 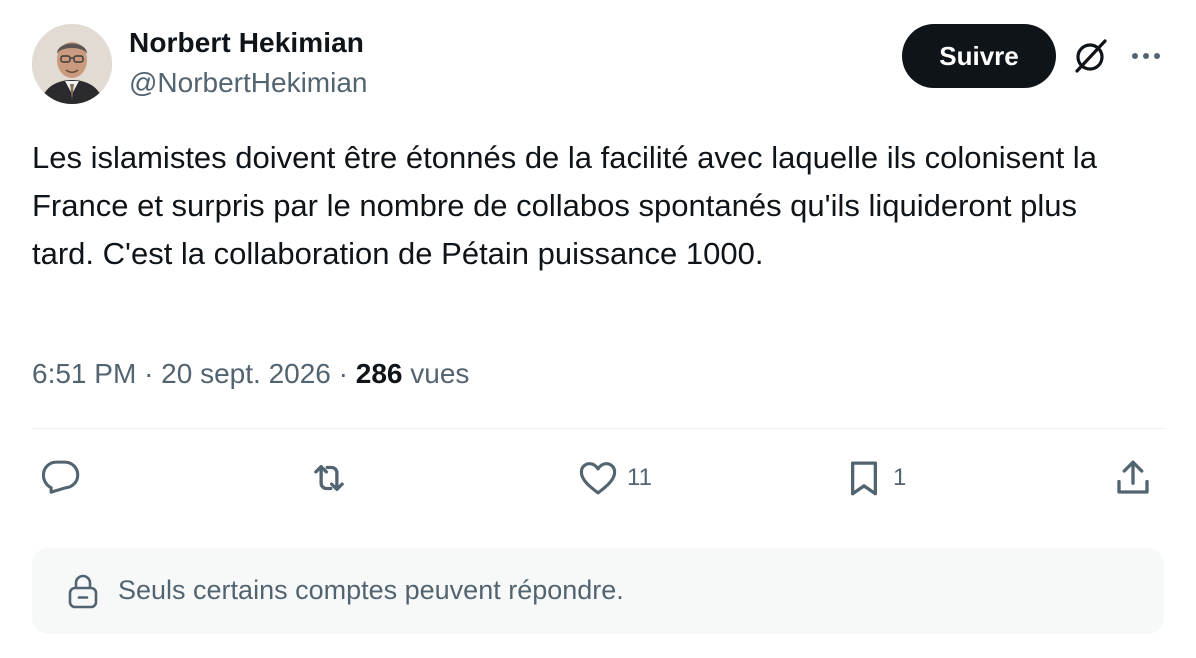 What do you see at coordinates (246, 373) in the screenshot?
I see `tweet-date: 20 sept. 2026` at bounding box center [246, 373].